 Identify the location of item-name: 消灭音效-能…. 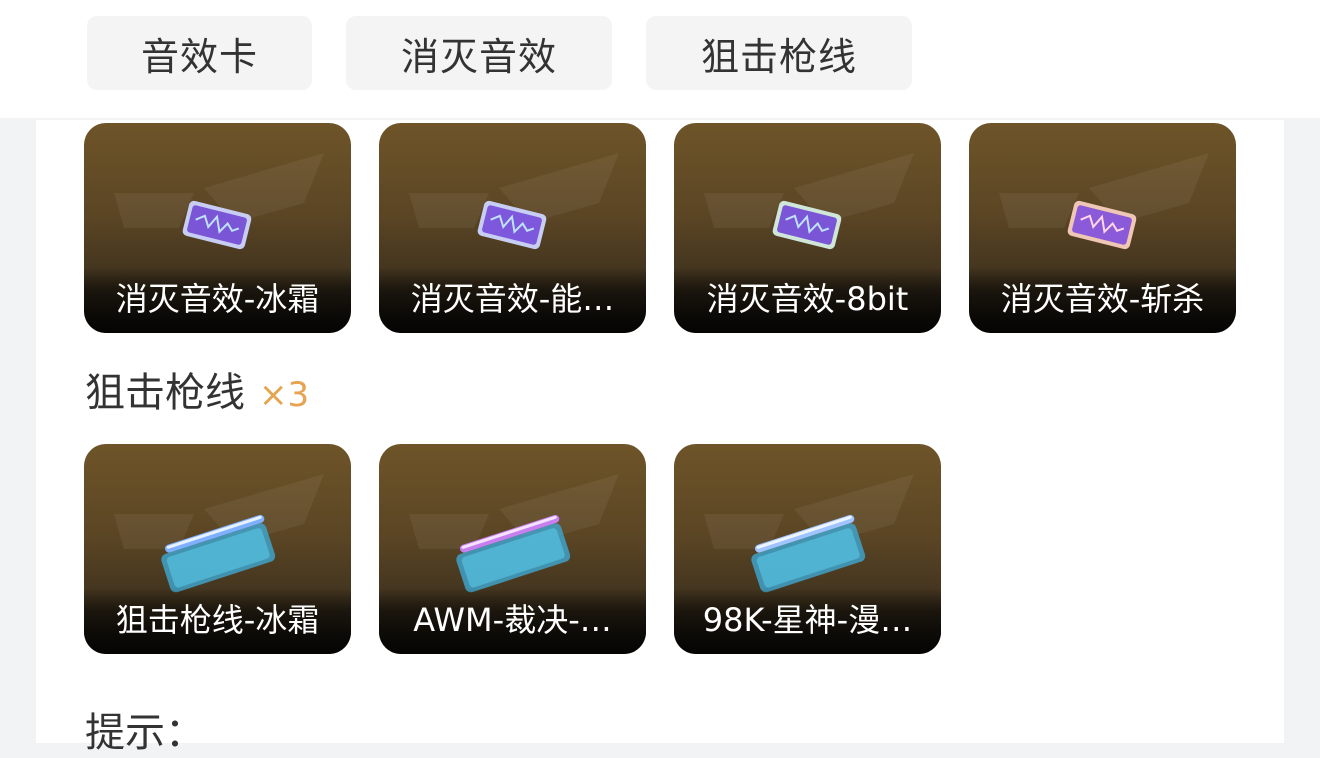
(512, 299).